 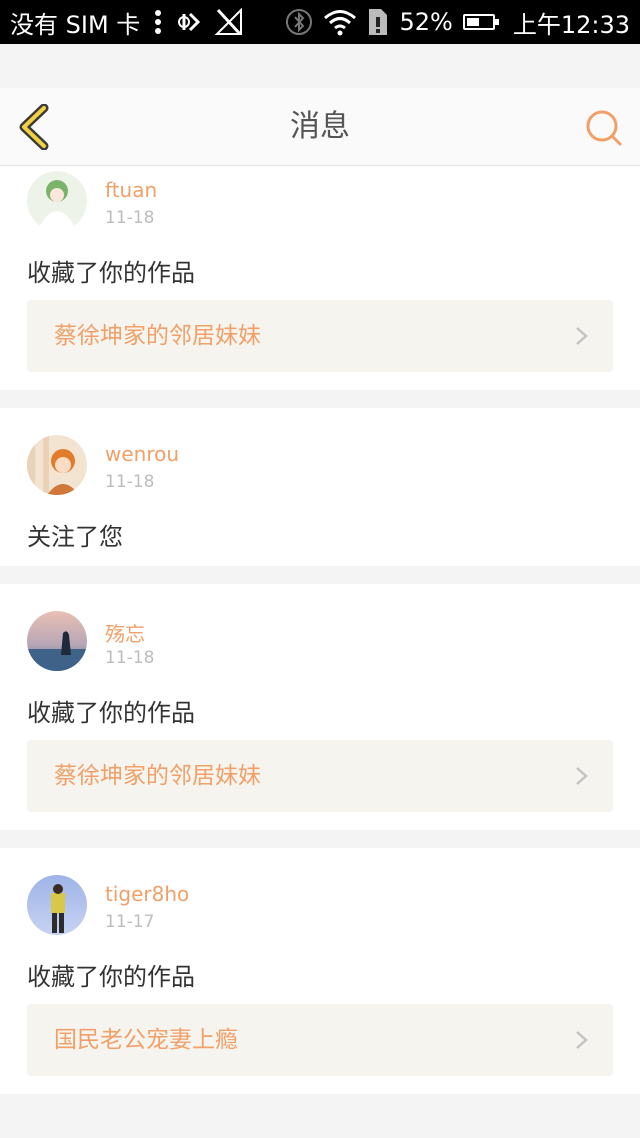 I want to click on page-title: 消息, so click(x=320, y=126).